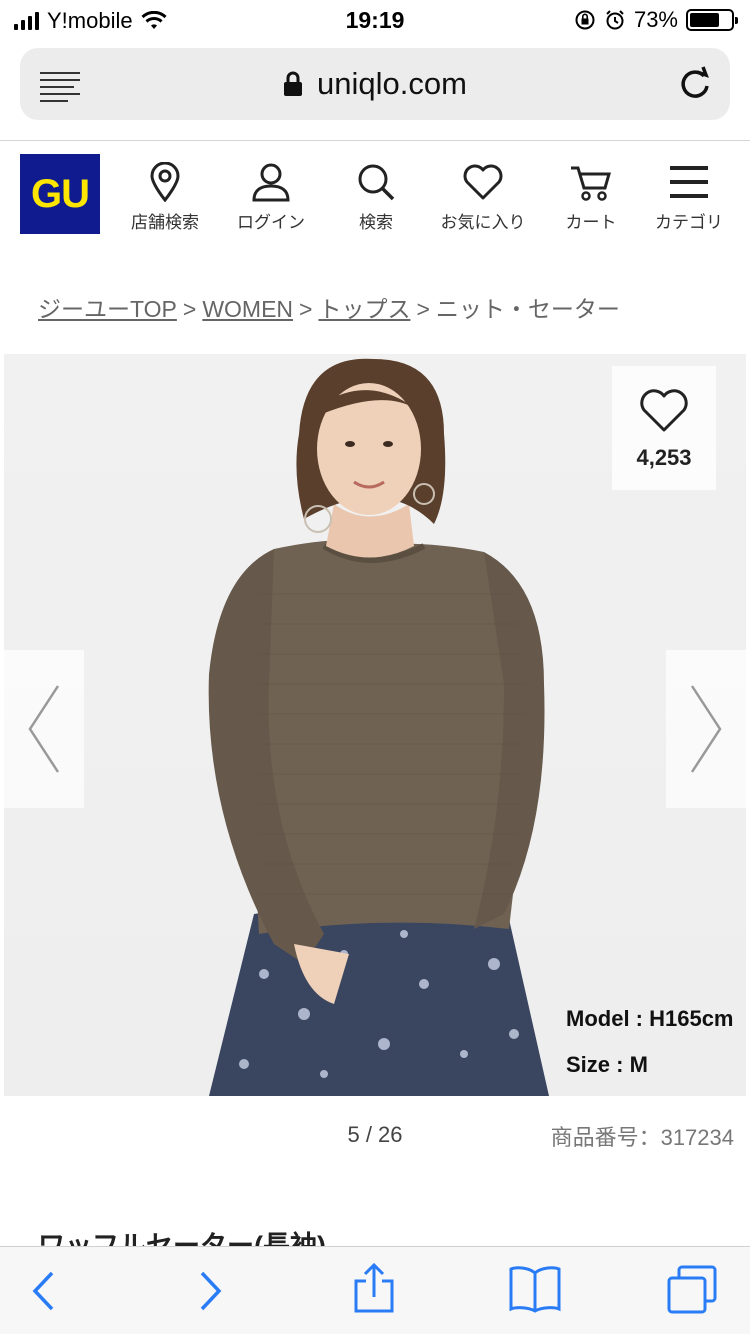 The image size is (750, 1334). I want to click on url-text: uniqlo.com, so click(392, 83).